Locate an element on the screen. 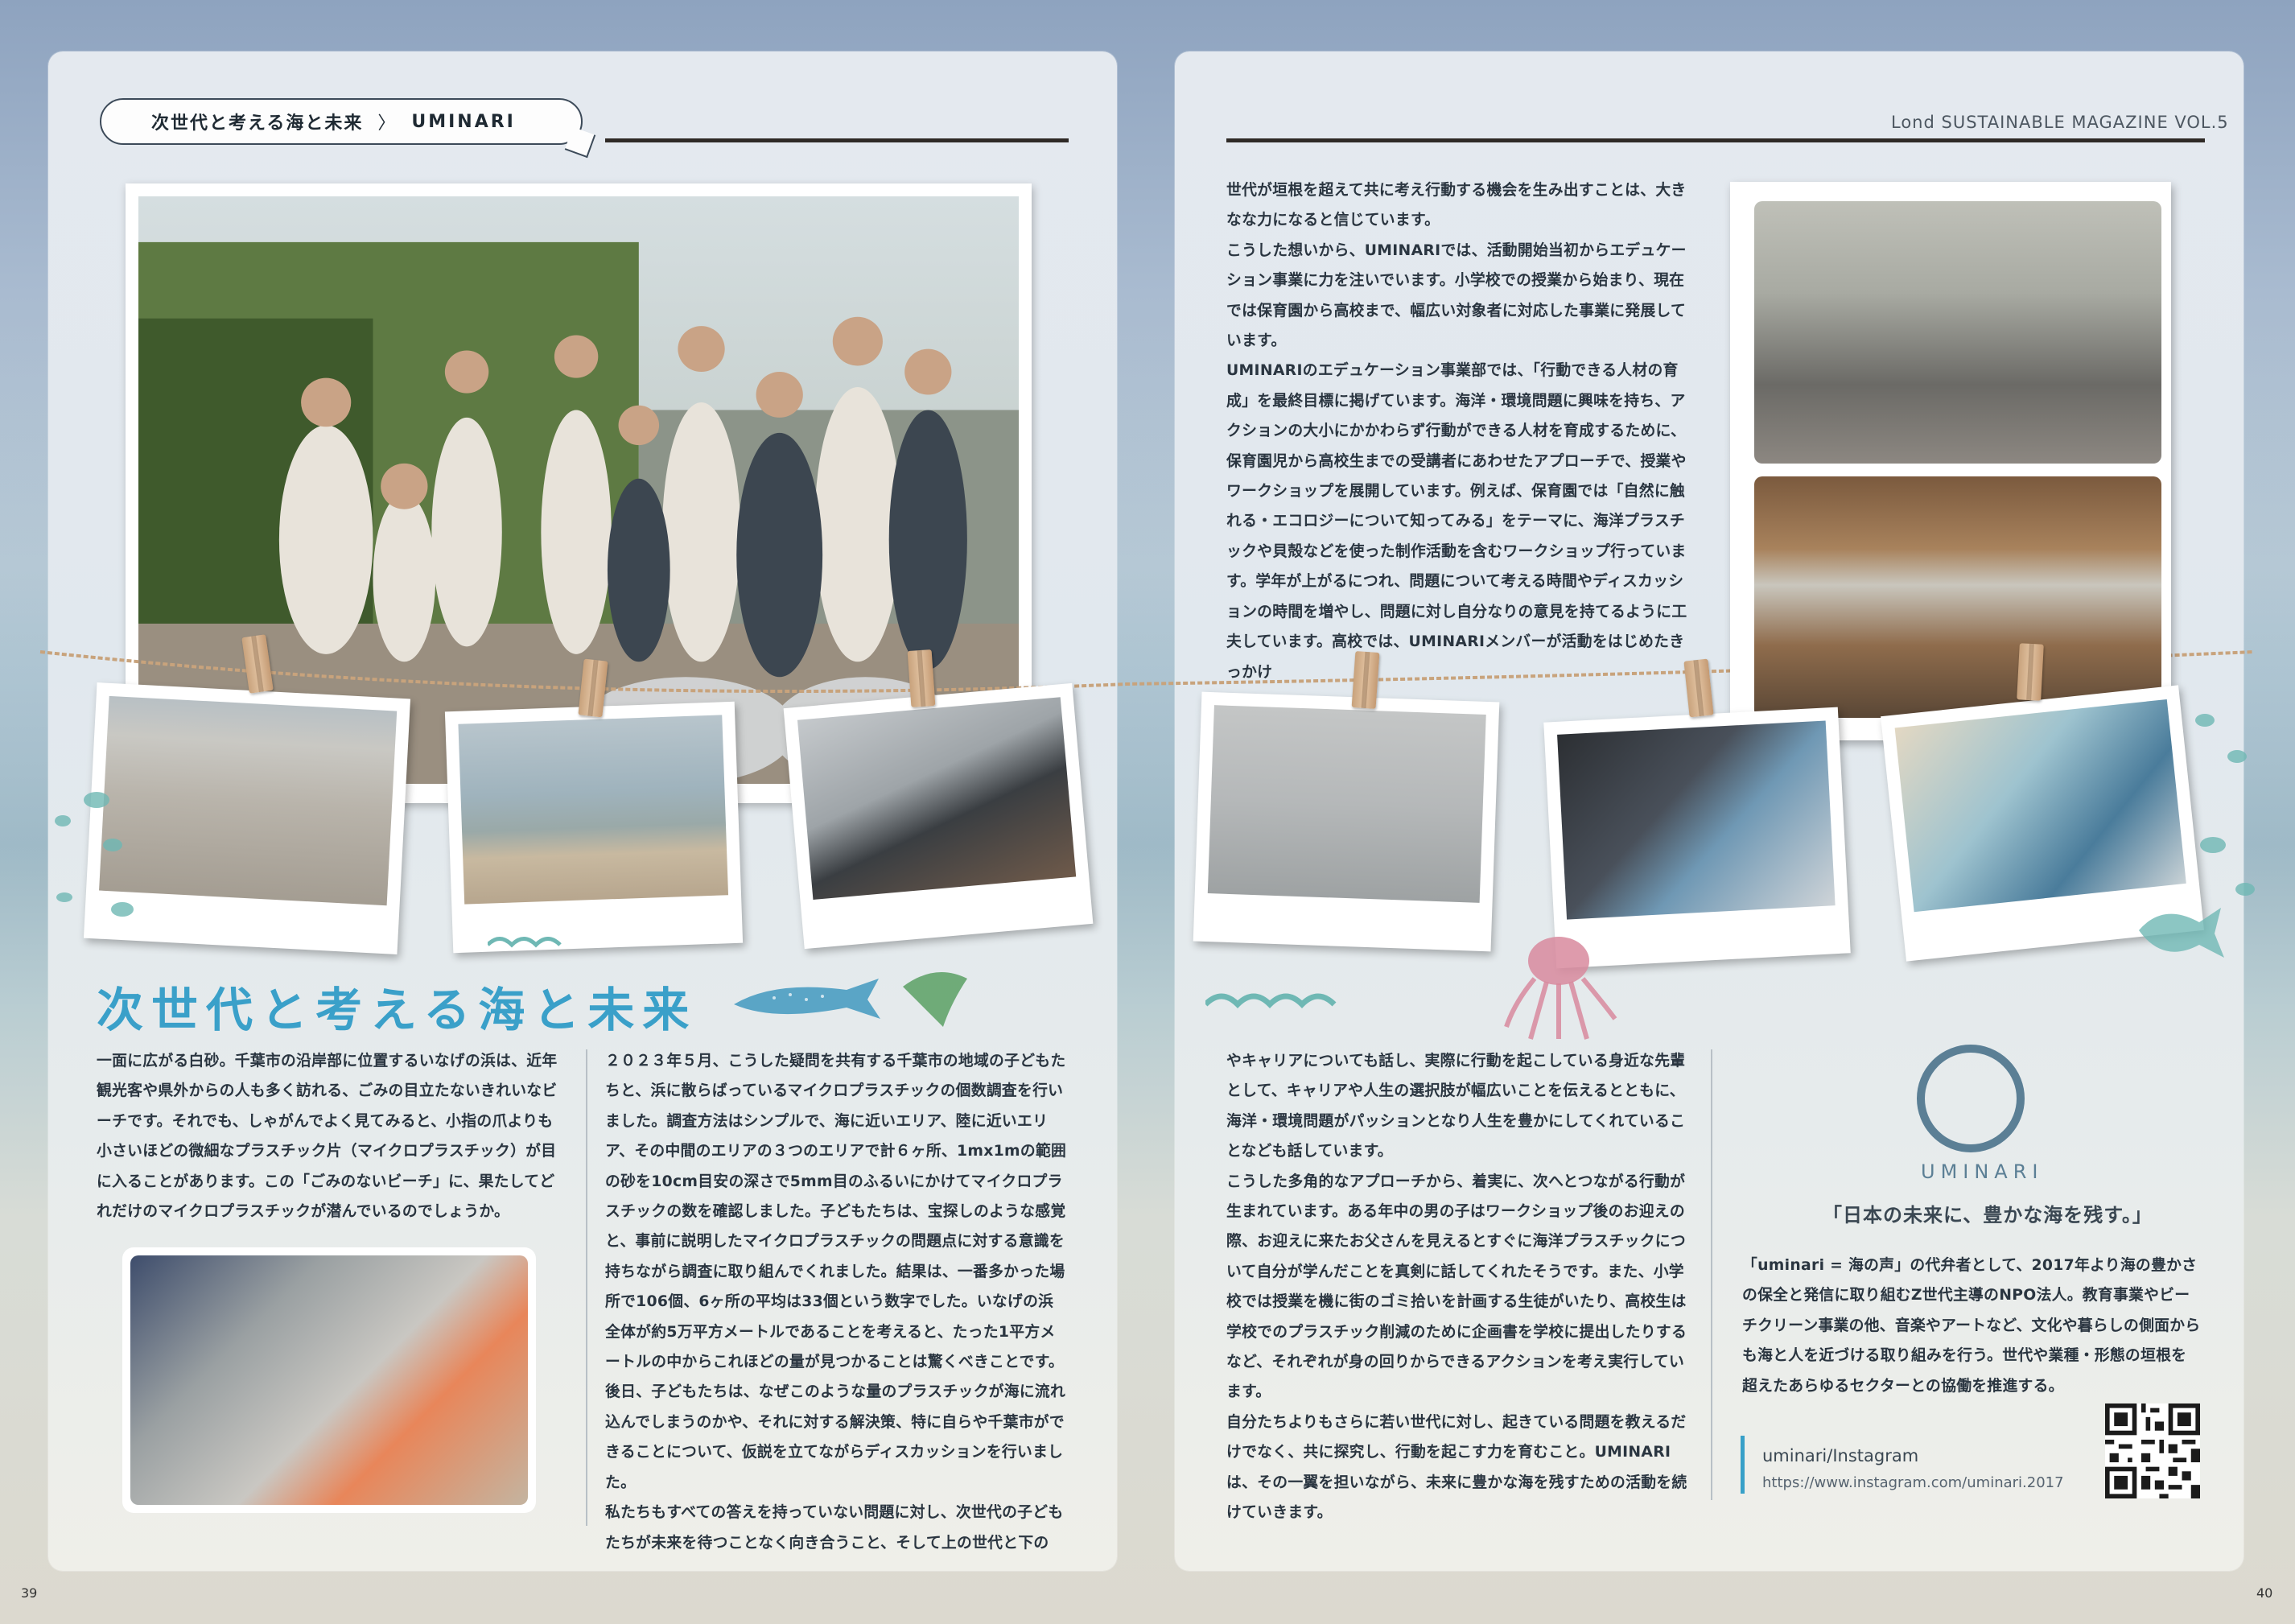 The image size is (2295, 1624). instagram-label: uminari/Instagram is located at coordinates (1840, 1455).